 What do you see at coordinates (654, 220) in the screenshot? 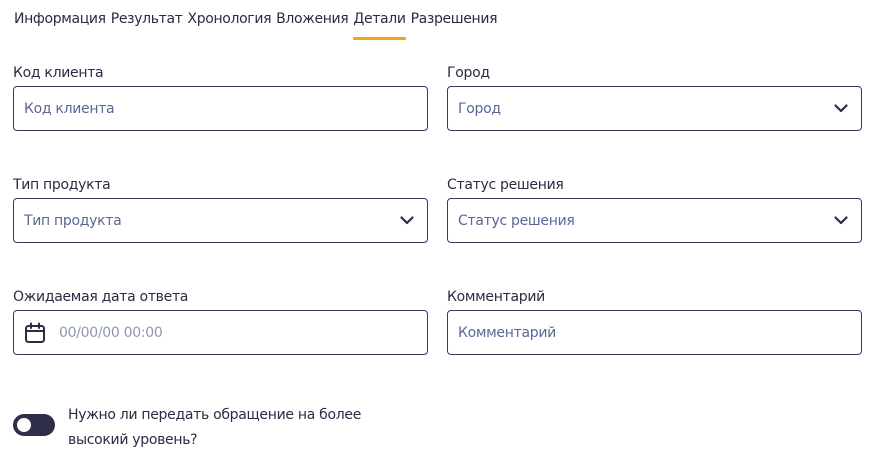
I see `decision-status-select: Статус решения` at bounding box center [654, 220].